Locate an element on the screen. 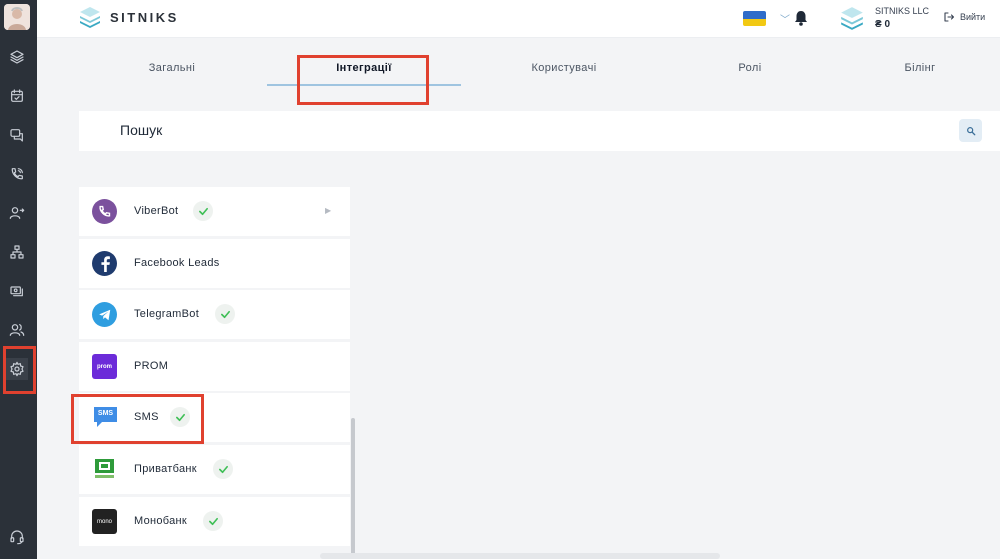 The image size is (1000, 559). tab-users: Користувачі is located at coordinates (564, 68).